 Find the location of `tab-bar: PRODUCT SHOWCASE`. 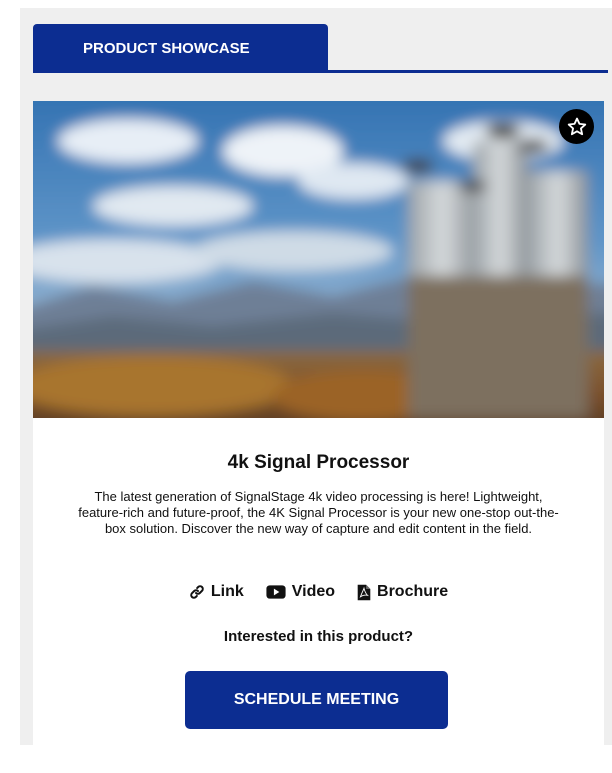

tab-bar: PRODUCT SHOWCASE is located at coordinates (322, 49).